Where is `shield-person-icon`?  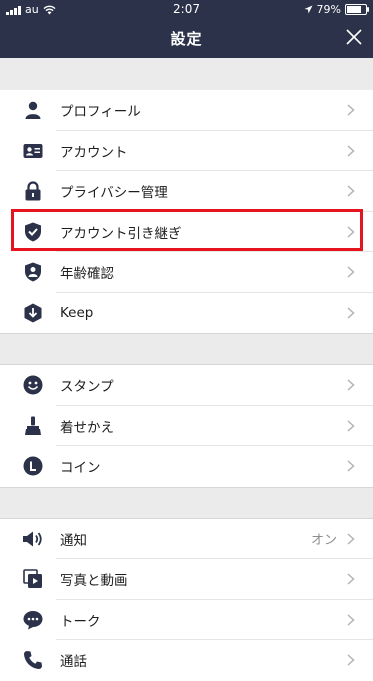
shield-person-icon is located at coordinates (33, 272).